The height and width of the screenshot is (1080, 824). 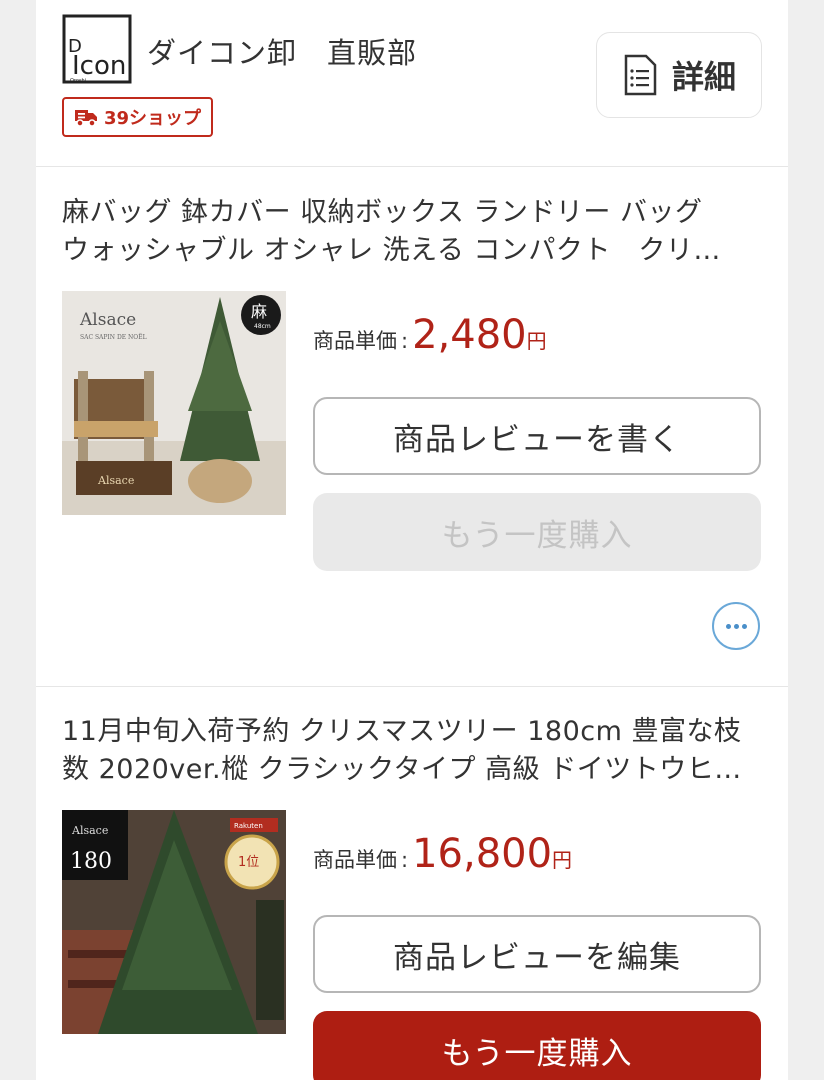 What do you see at coordinates (640, 75) in the screenshot?
I see `document-icon` at bounding box center [640, 75].